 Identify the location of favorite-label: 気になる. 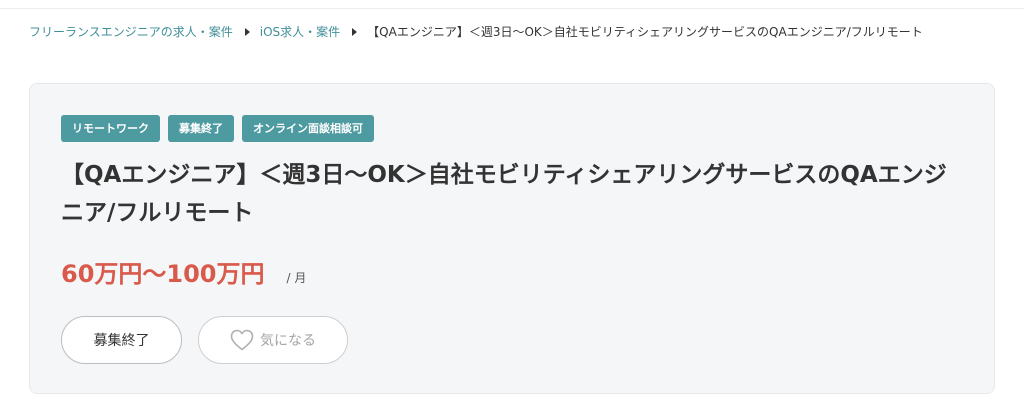
(288, 341).